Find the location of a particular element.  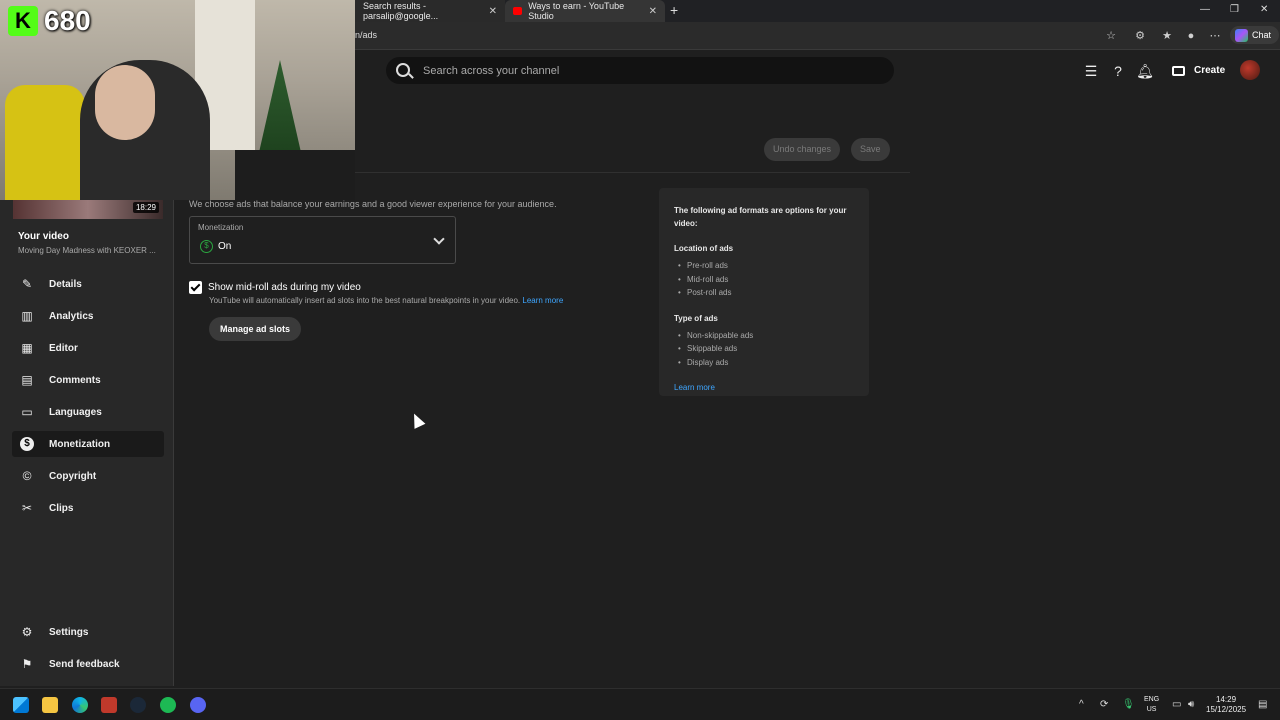

undo-changes-button: Undo changes is located at coordinates (802, 149).